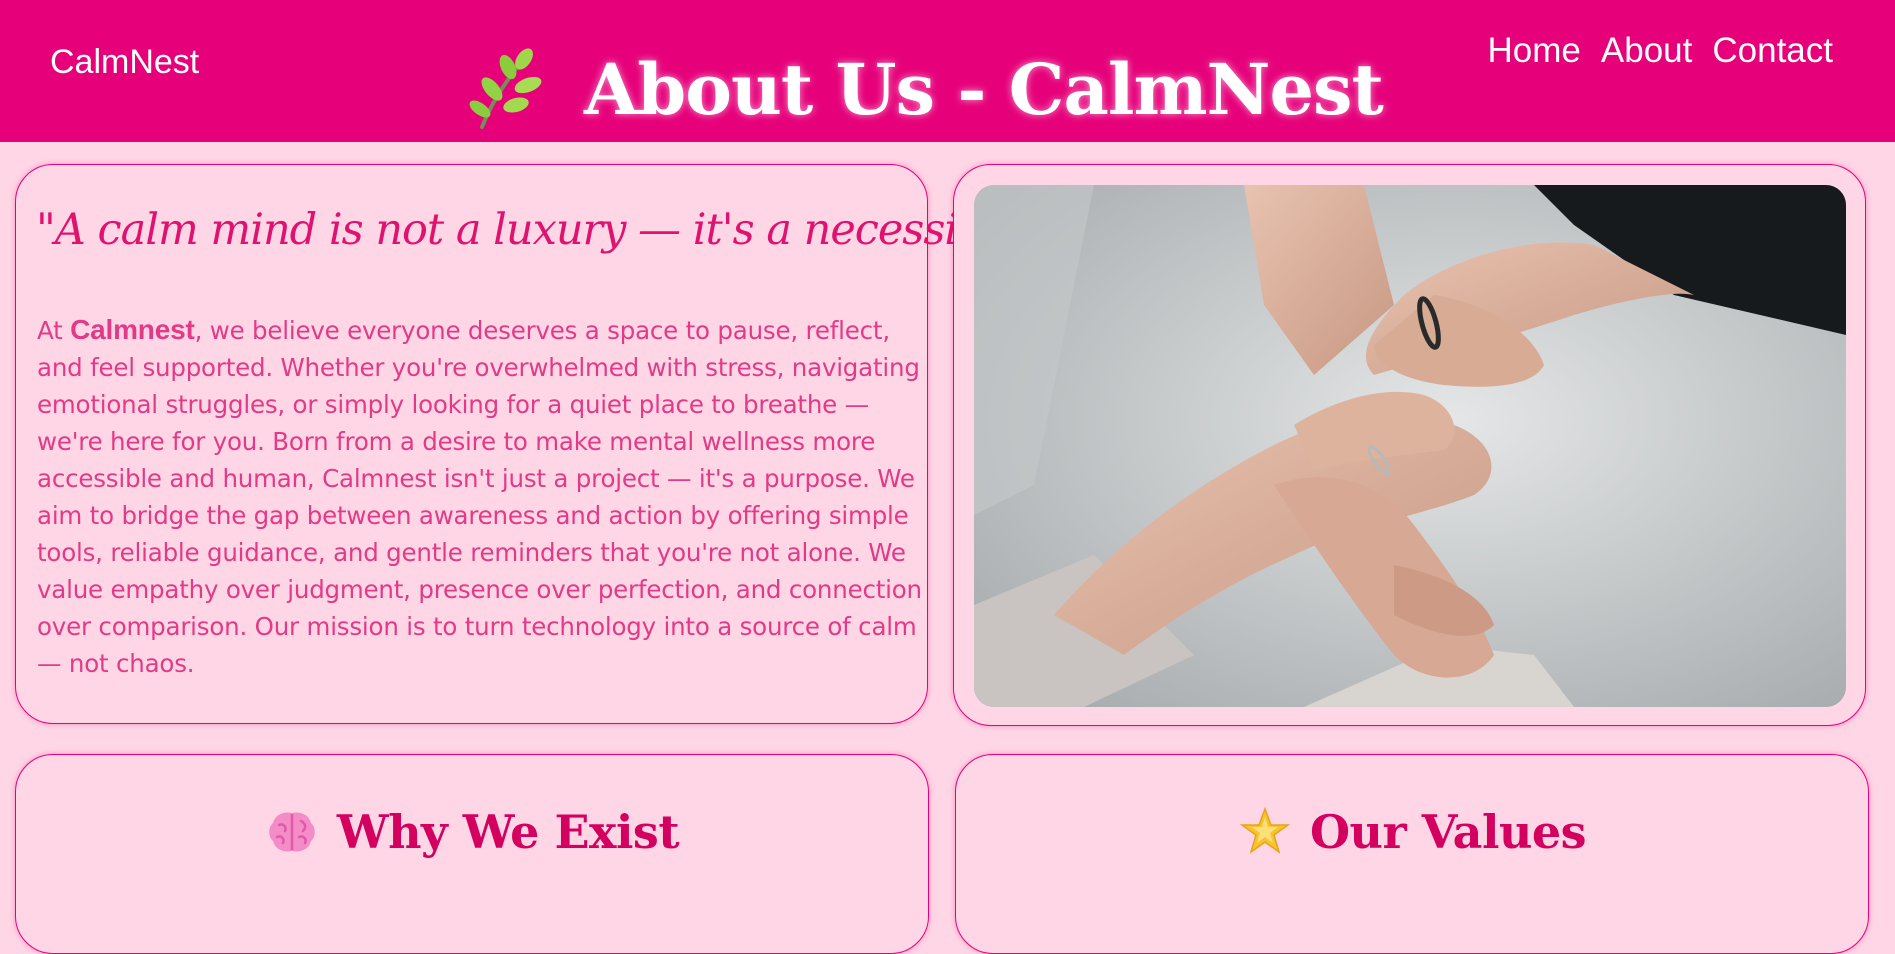 The width and height of the screenshot is (1895, 954). Describe the element at coordinates (54, 330) in the screenshot. I see `about-text-start: At` at that location.